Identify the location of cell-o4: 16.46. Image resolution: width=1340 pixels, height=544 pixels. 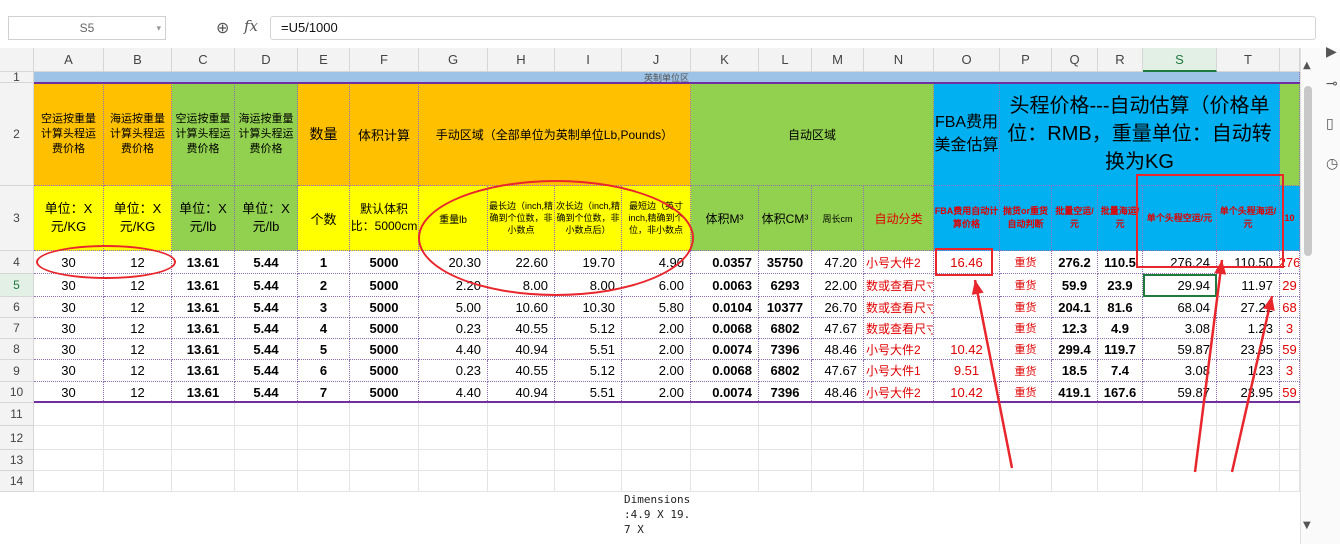
(967, 262).